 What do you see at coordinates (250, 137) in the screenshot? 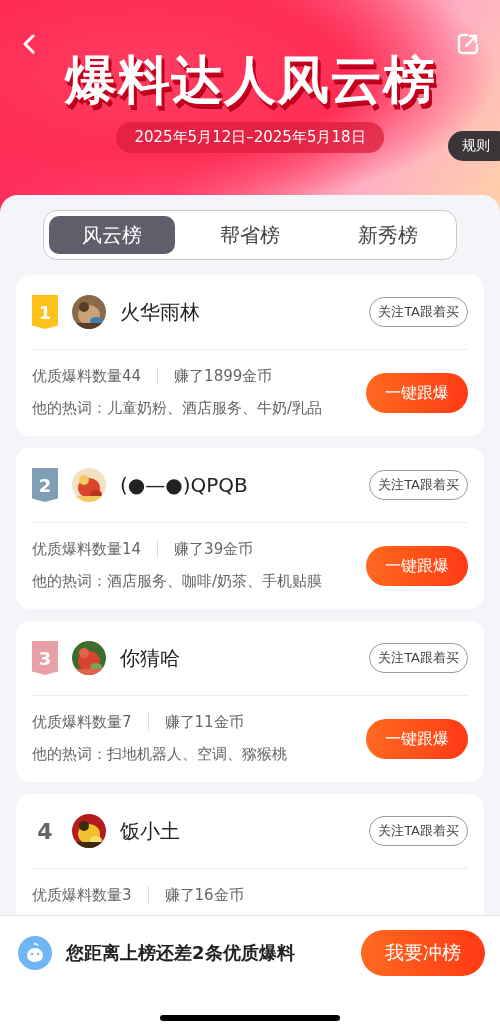
I see `date-range: 2025年5月12日–2025年5月18日` at bounding box center [250, 137].